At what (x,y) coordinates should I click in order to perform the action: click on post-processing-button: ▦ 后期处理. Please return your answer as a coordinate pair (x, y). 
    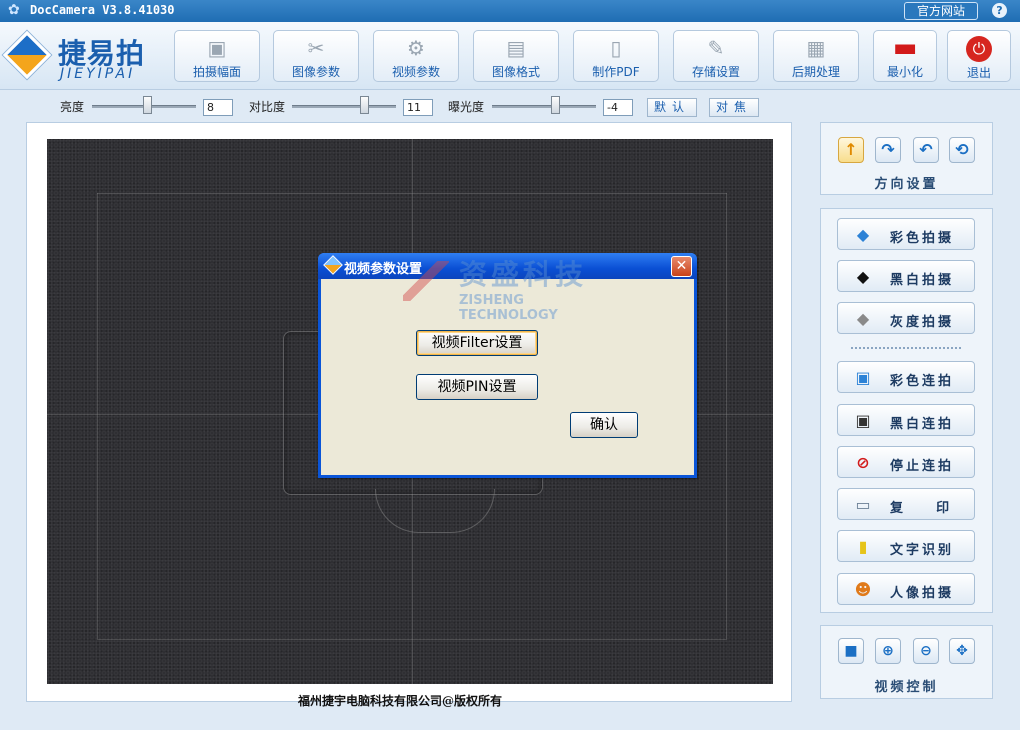
    Looking at the image, I should click on (816, 56).